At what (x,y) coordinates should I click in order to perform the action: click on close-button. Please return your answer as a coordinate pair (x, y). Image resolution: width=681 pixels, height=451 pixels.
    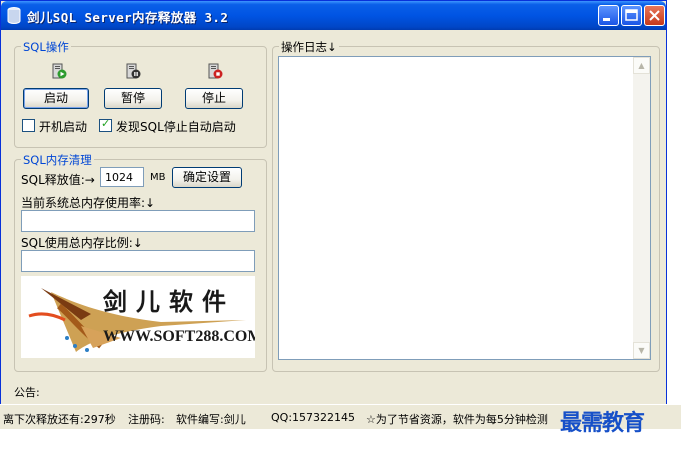
    Looking at the image, I should click on (654, 15).